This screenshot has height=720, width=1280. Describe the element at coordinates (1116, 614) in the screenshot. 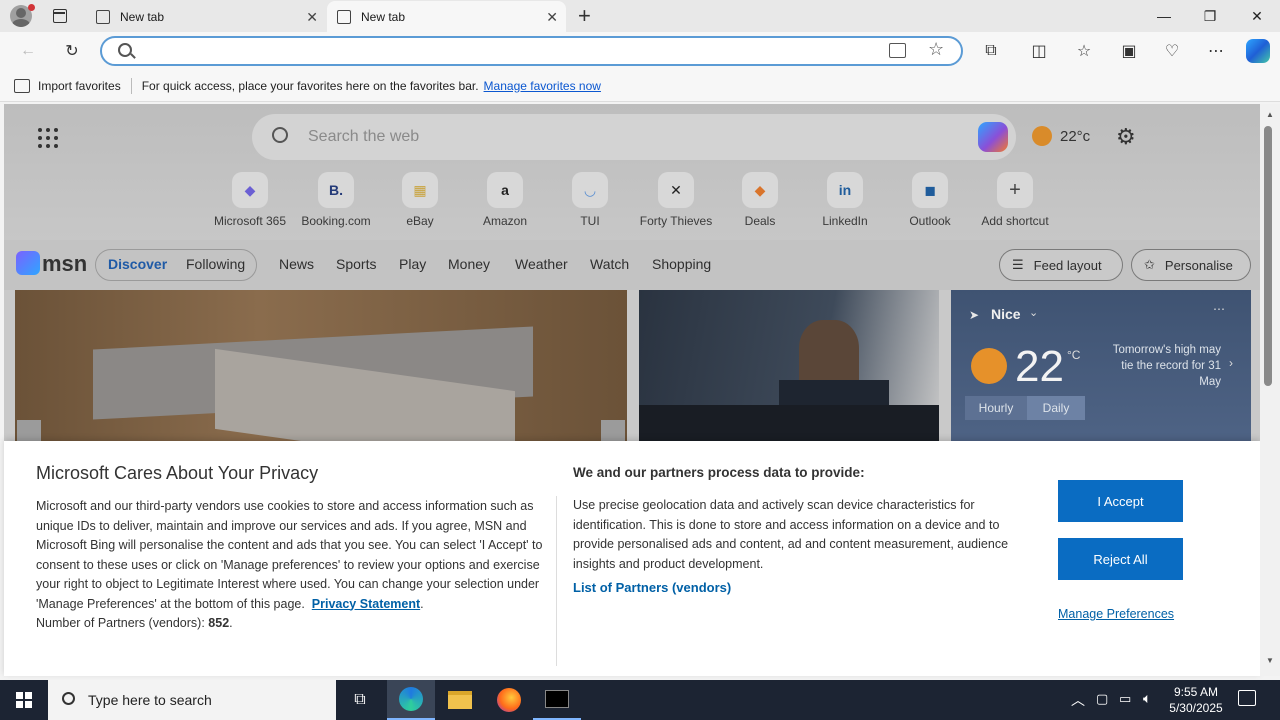

I see `manage-preferences-link: Manage Preferences` at that location.